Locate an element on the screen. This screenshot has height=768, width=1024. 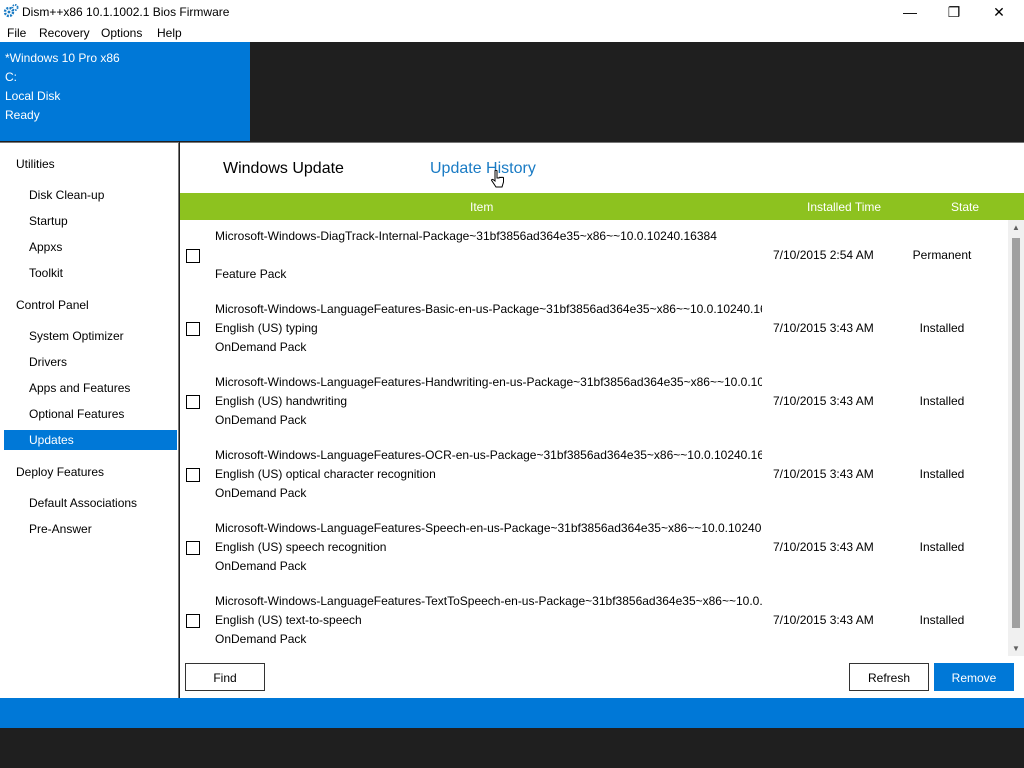
refresh-button: Refresh is located at coordinates (889, 677).